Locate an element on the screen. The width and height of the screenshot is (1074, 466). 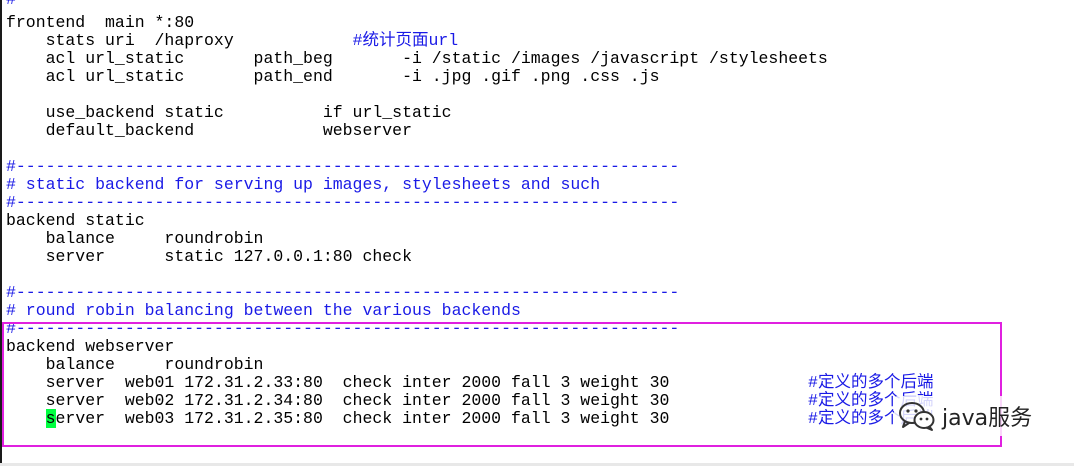
watermark: java服务 is located at coordinates (966, 416).